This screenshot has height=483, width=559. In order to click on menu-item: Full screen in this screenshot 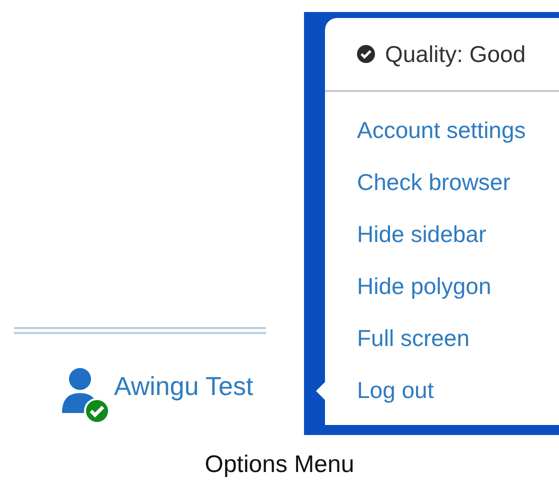, I will do `click(442, 338)`.